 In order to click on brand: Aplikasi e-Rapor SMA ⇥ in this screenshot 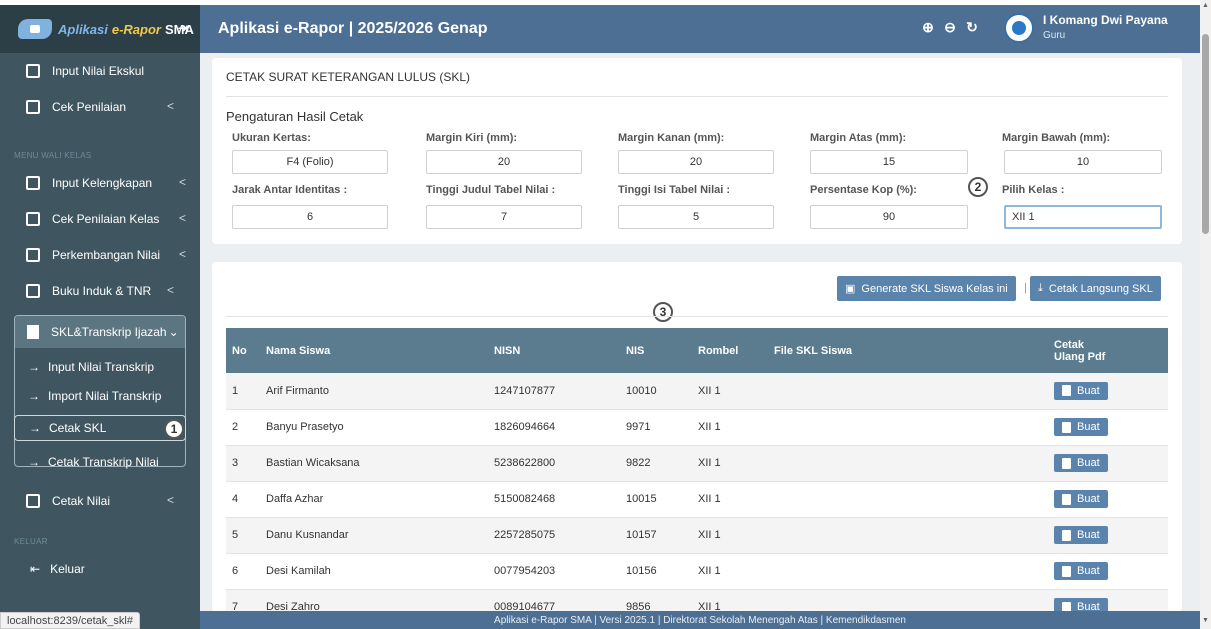, I will do `click(100, 29)`.